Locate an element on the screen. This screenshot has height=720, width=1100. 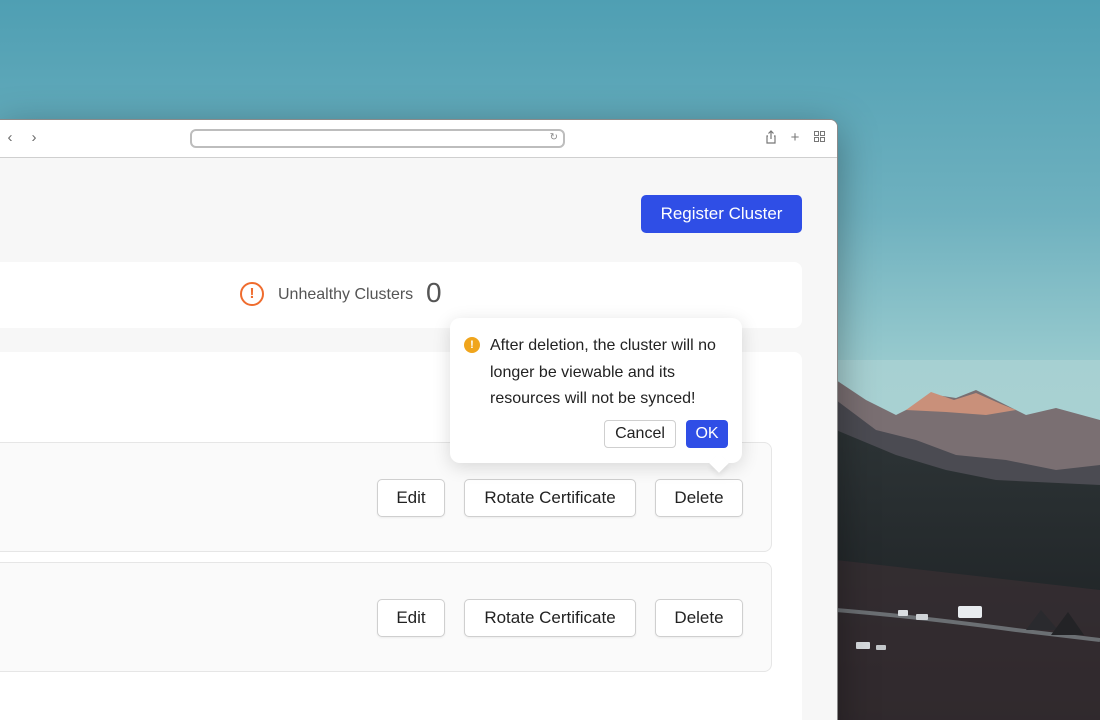
ok-button: OK is located at coordinates (707, 434).